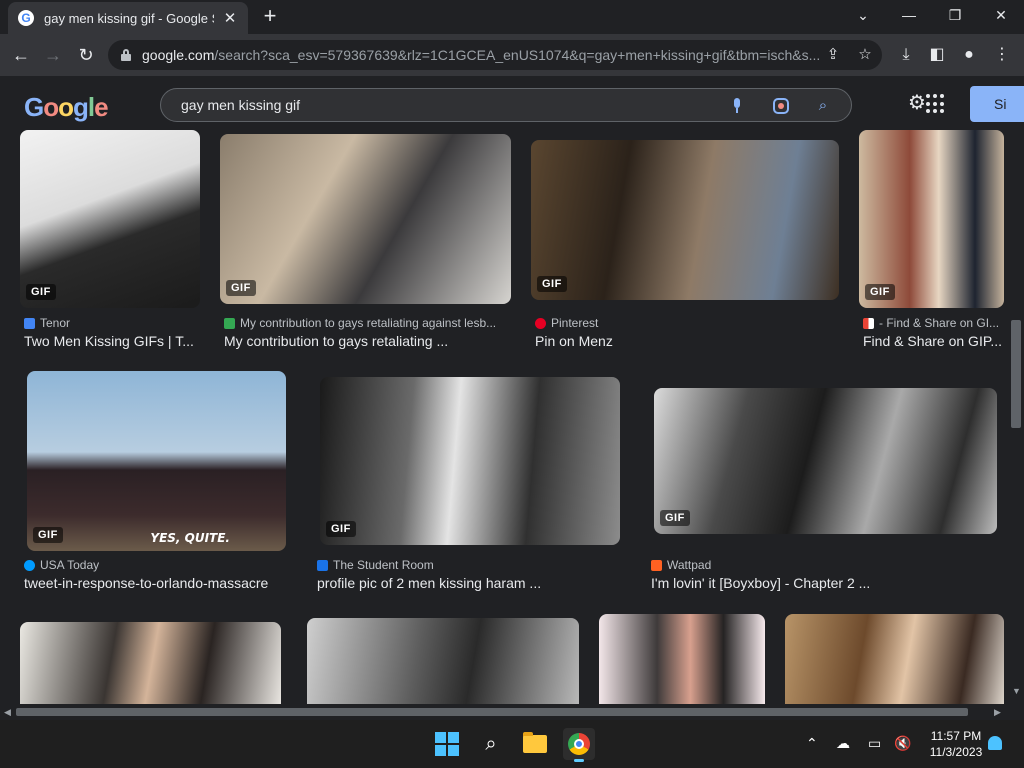  I want to click on lock-icon, so click(126, 55).